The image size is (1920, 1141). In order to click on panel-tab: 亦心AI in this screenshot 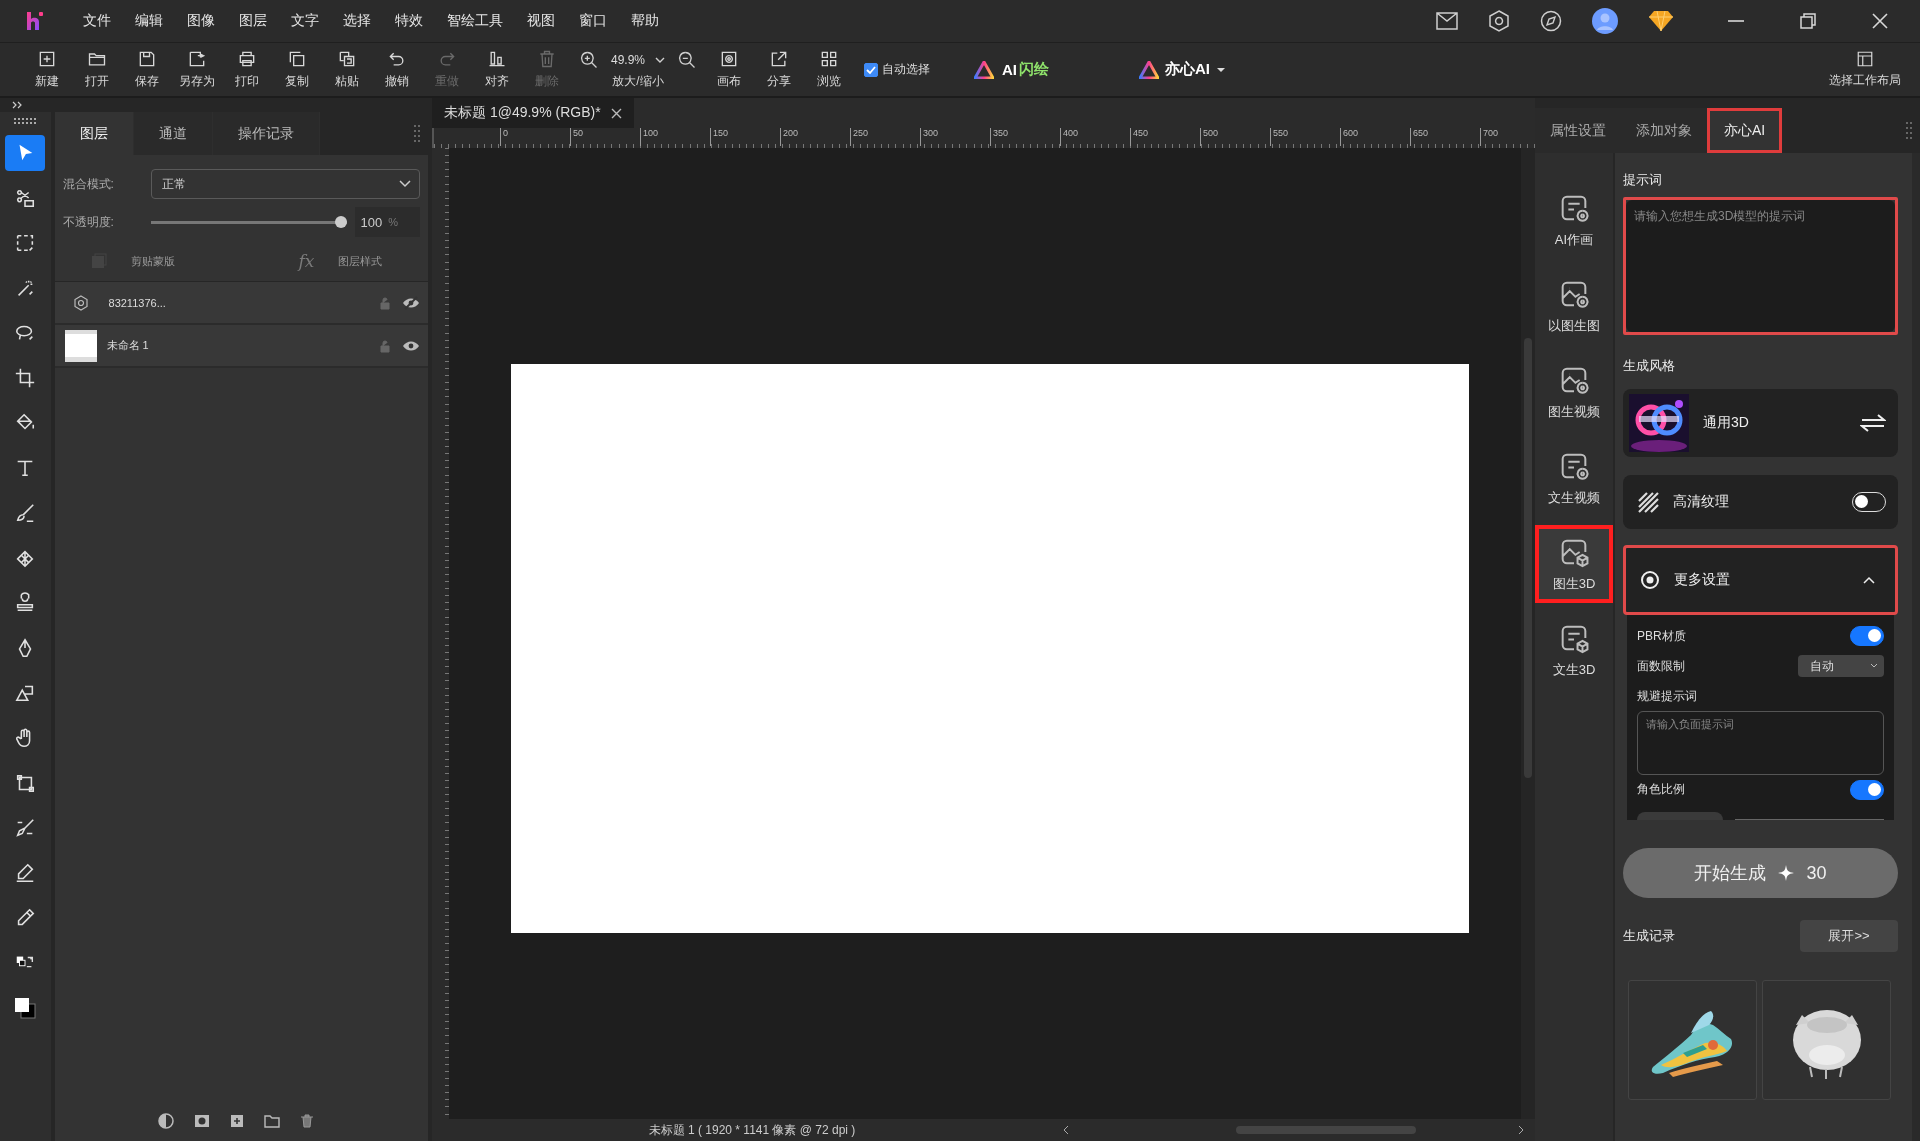, I will do `click(1745, 130)`.